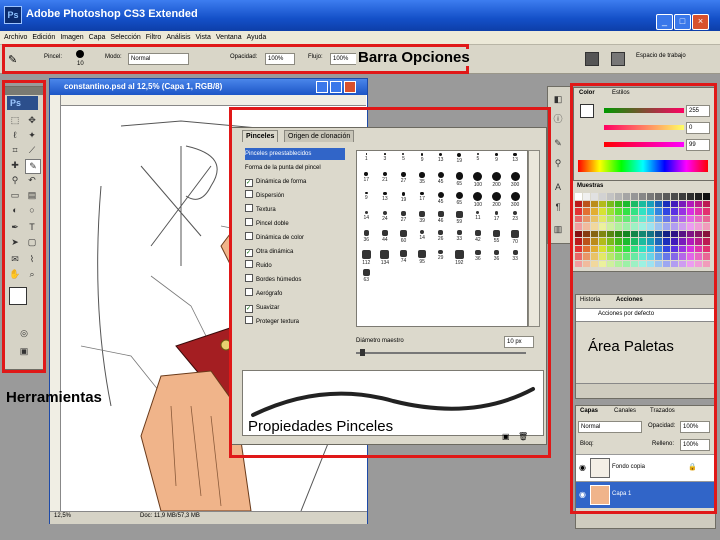 The image size is (720, 540). What do you see at coordinates (664, 22) in the screenshot?
I see `minimize-button: _` at bounding box center [664, 22].